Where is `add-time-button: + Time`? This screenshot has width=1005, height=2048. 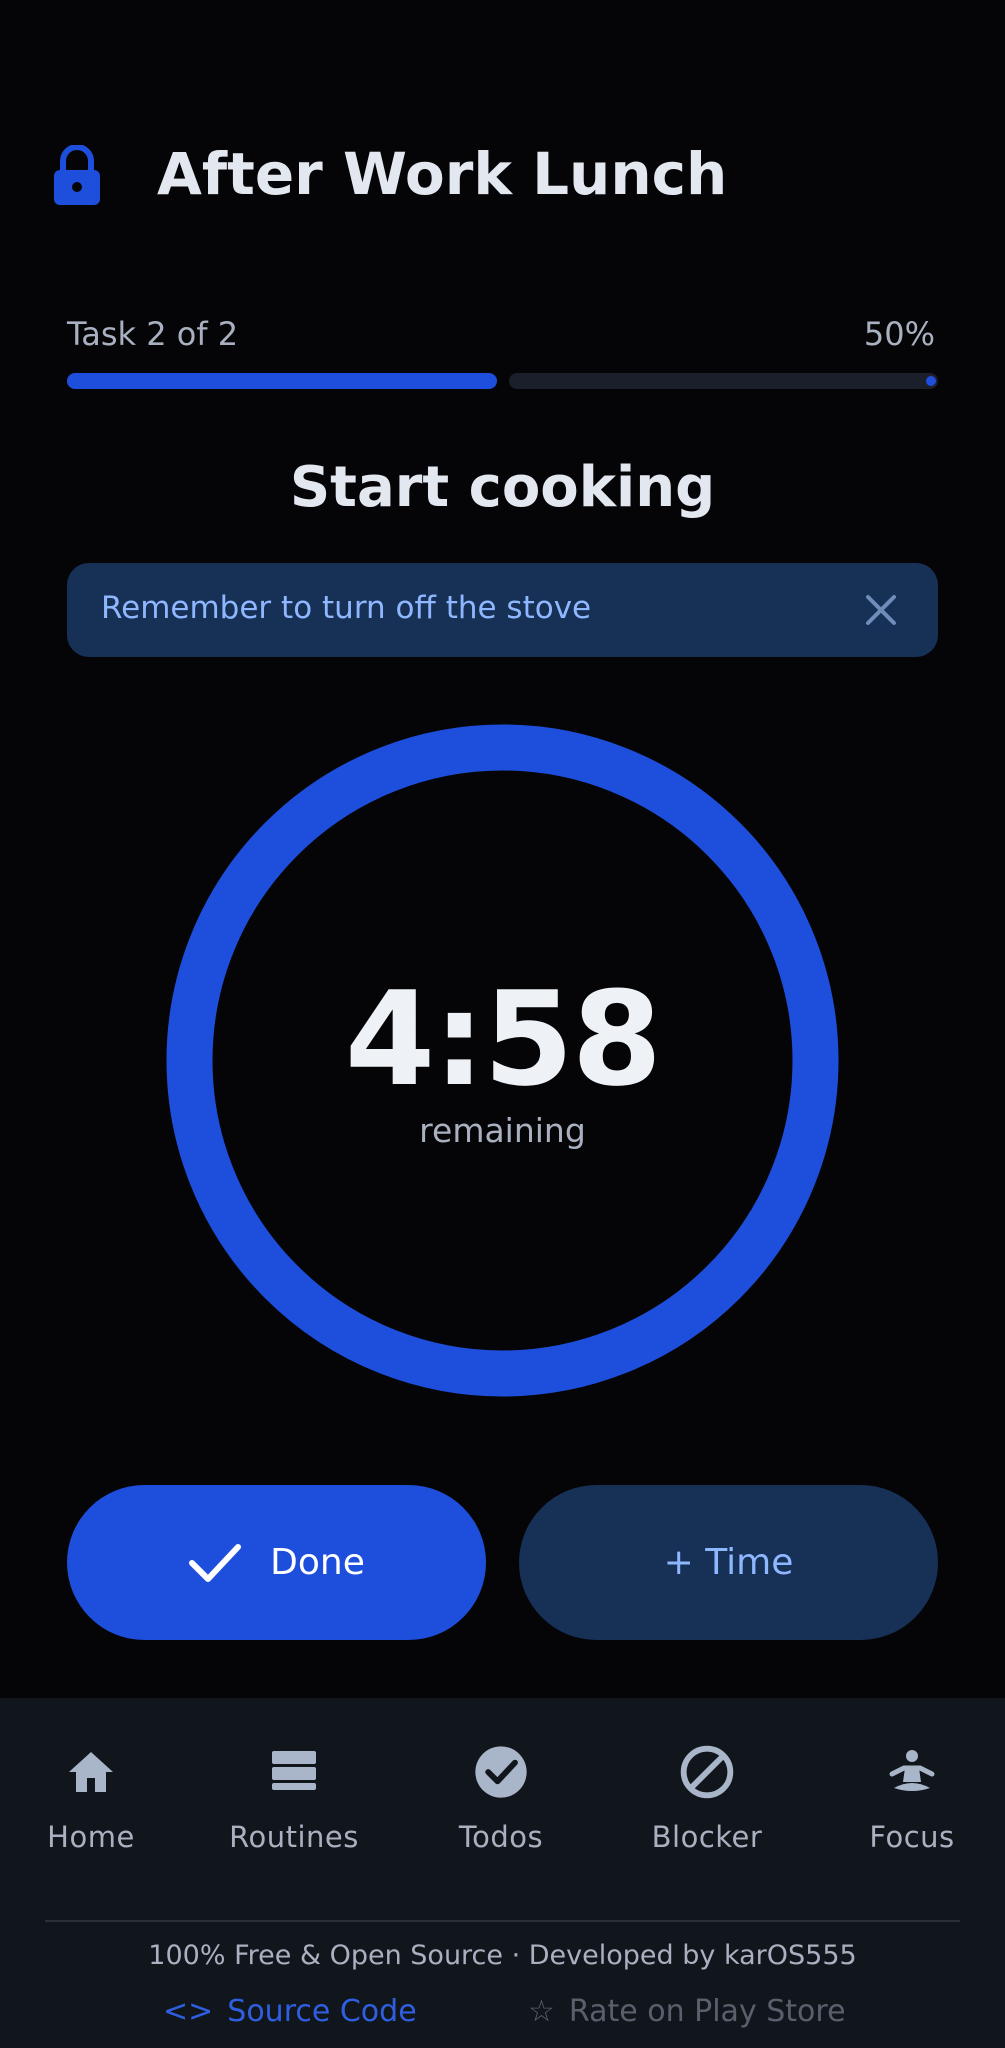 add-time-button: + Time is located at coordinates (728, 1562).